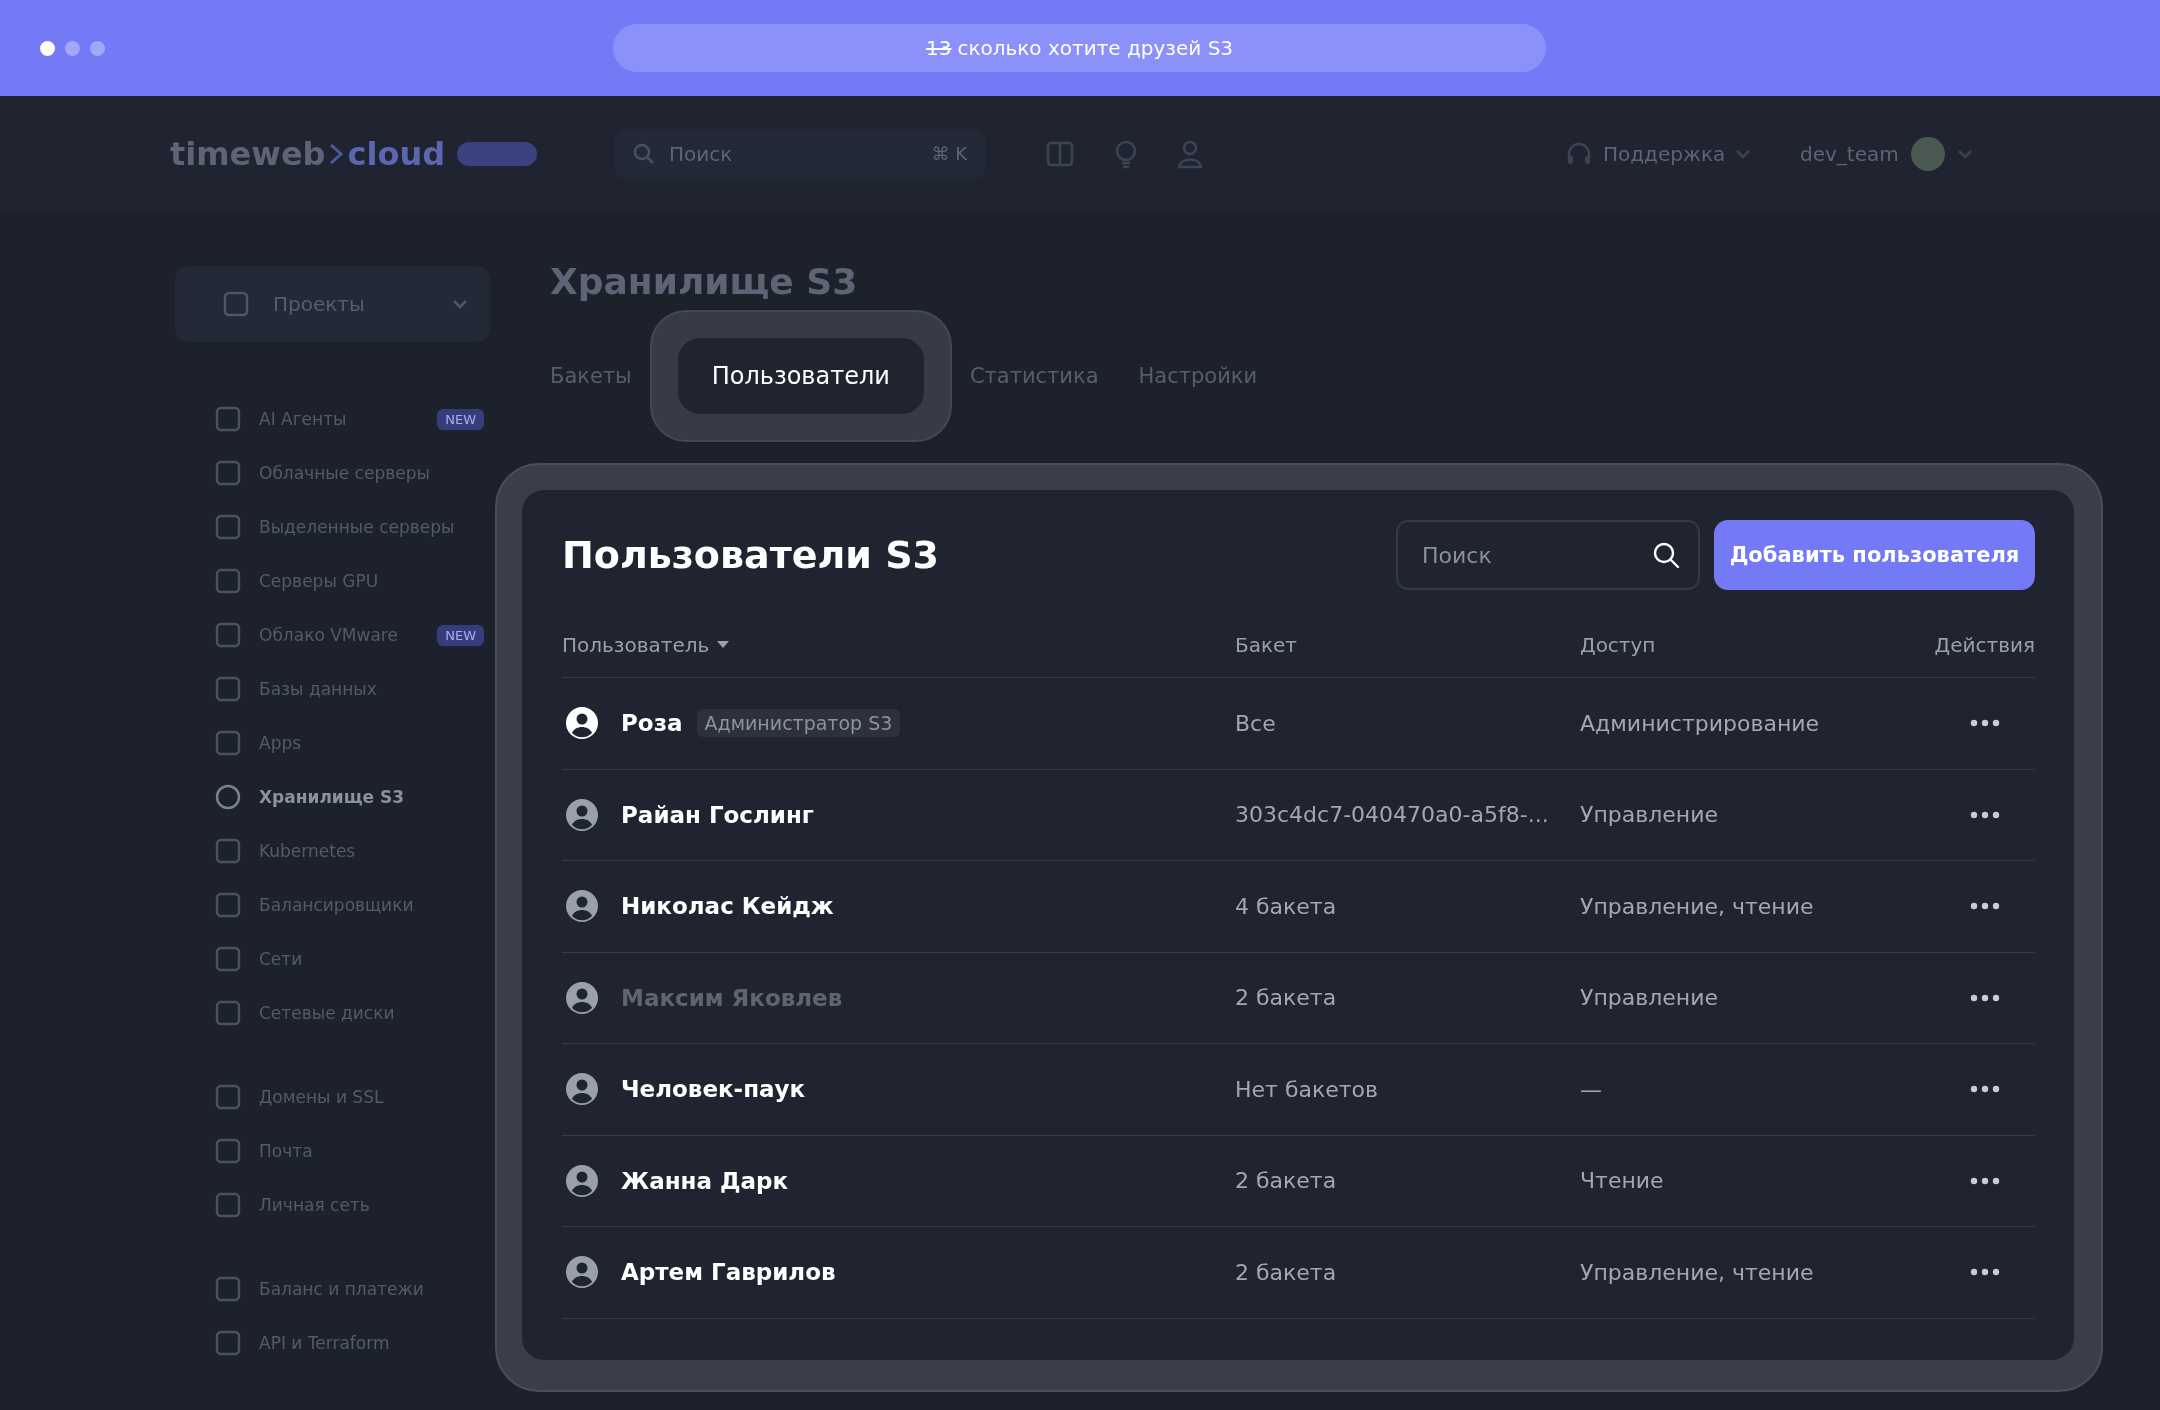 The width and height of the screenshot is (2160, 1410). Describe the element at coordinates (717, 814) in the screenshot. I see `user-name: Райан Гослинг` at that location.